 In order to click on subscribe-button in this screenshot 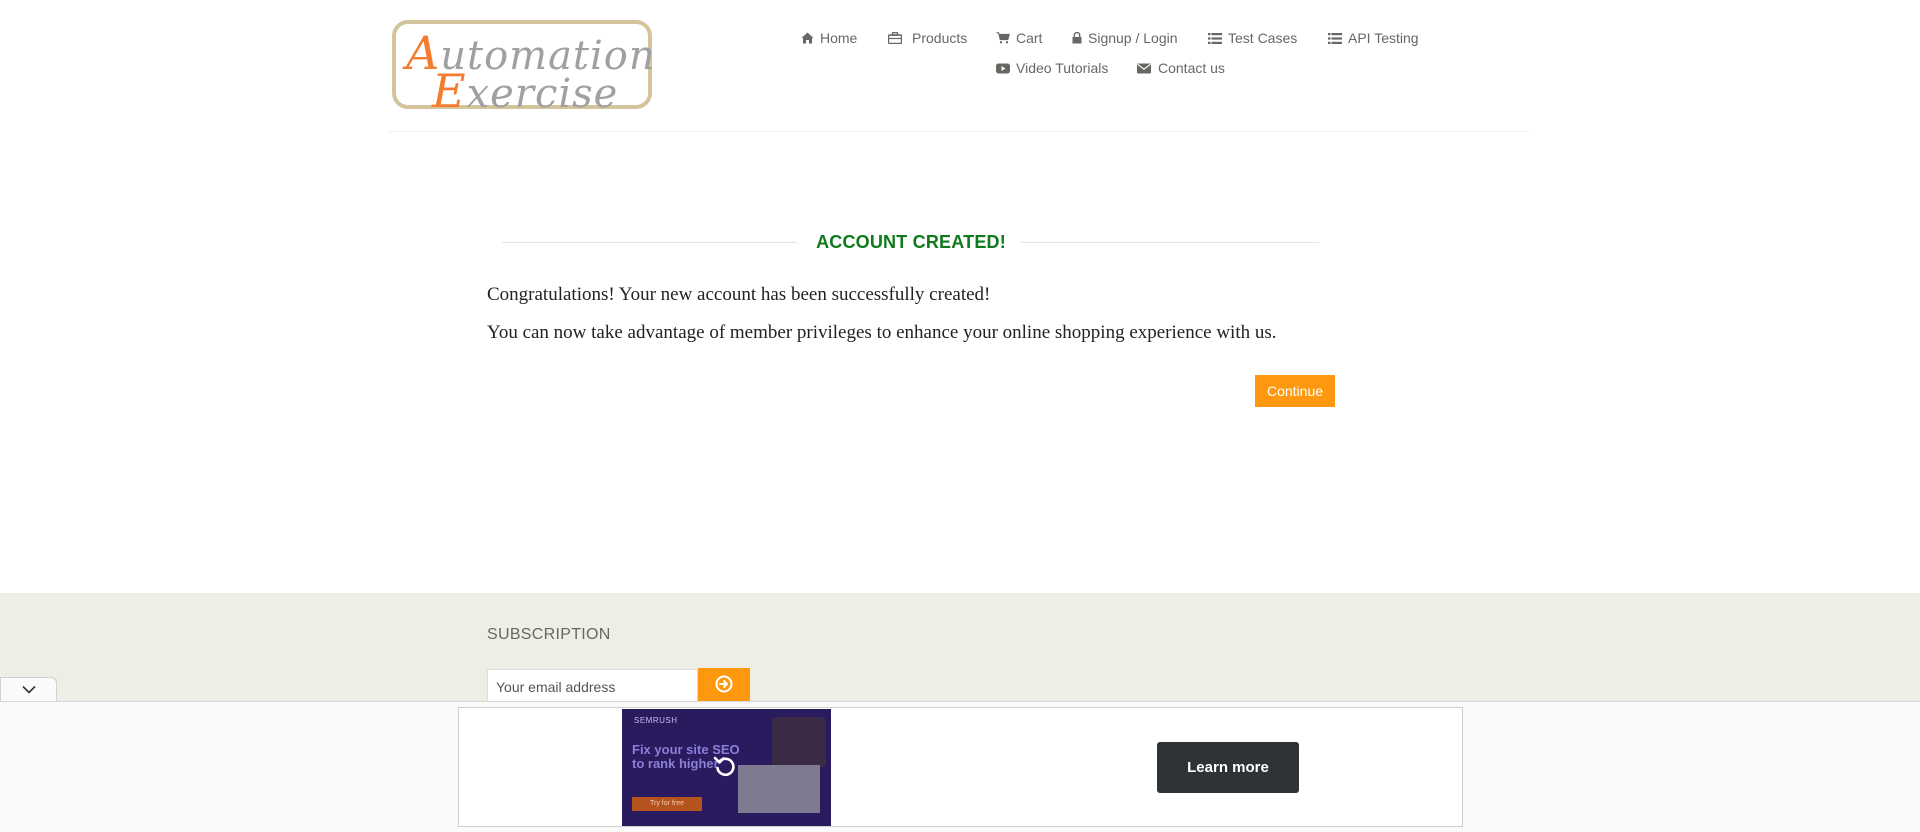, I will do `click(724, 685)`.